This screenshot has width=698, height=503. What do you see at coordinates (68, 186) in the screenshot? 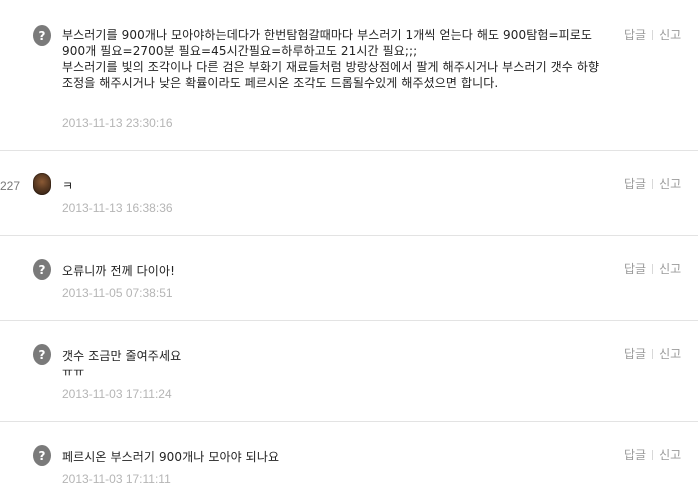
I see `comment-text: ㅋ` at bounding box center [68, 186].